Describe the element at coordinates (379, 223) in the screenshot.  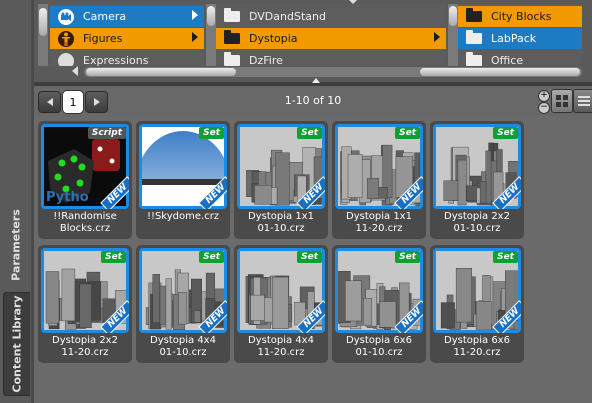
I see `tile-label: Dystopia 1x1 11-20.crz` at that location.